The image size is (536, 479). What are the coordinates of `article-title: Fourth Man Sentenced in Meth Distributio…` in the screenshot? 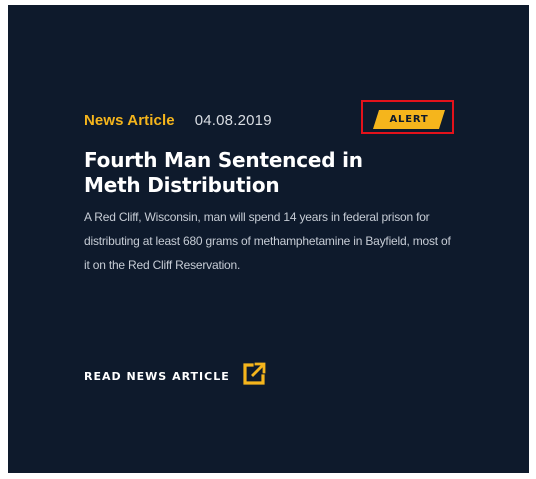 It's located at (223, 172).